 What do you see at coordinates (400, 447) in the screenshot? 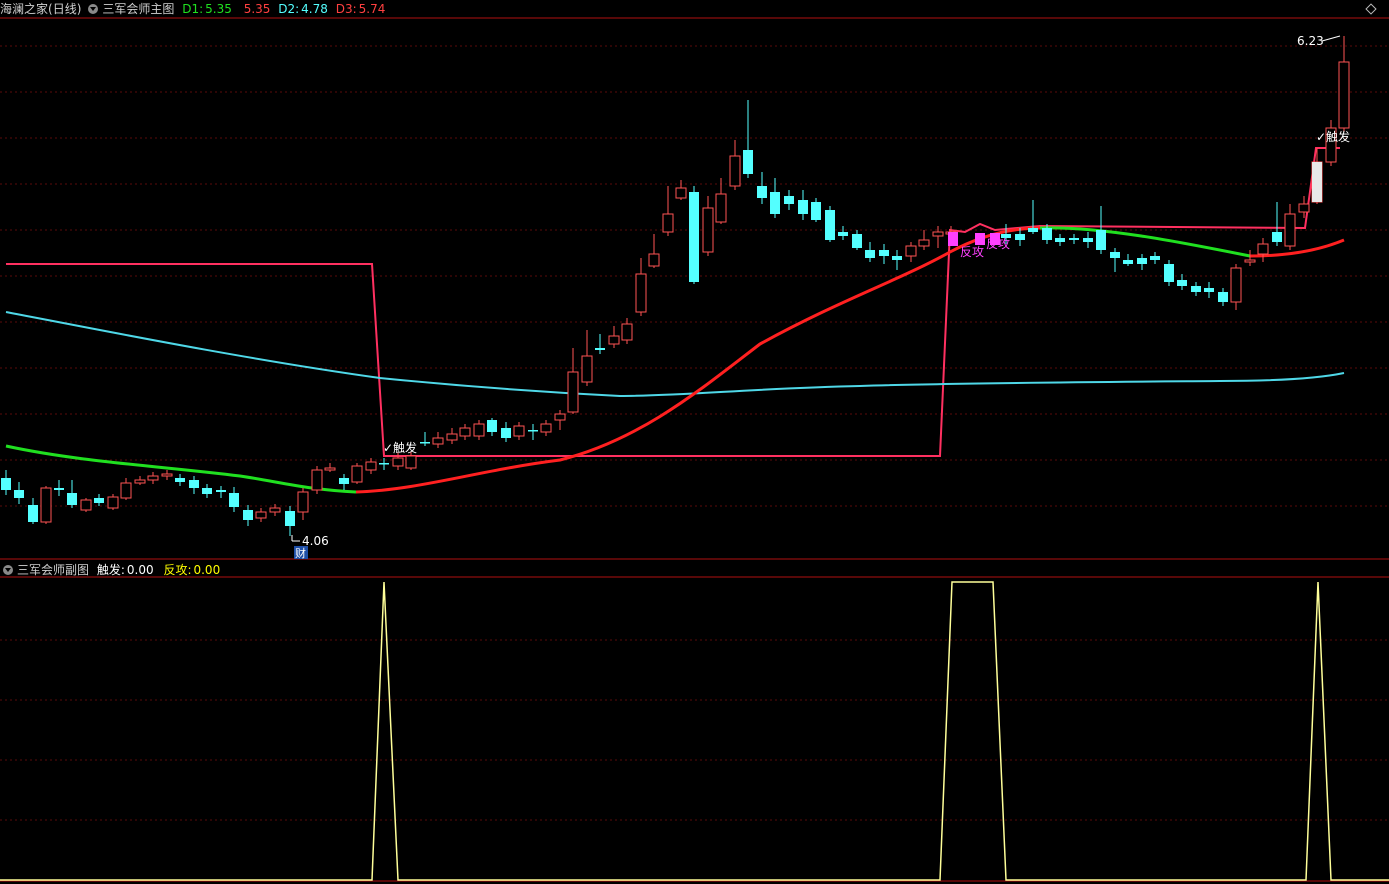
I see `trigger-label-1: ✓ 触发` at bounding box center [400, 447].